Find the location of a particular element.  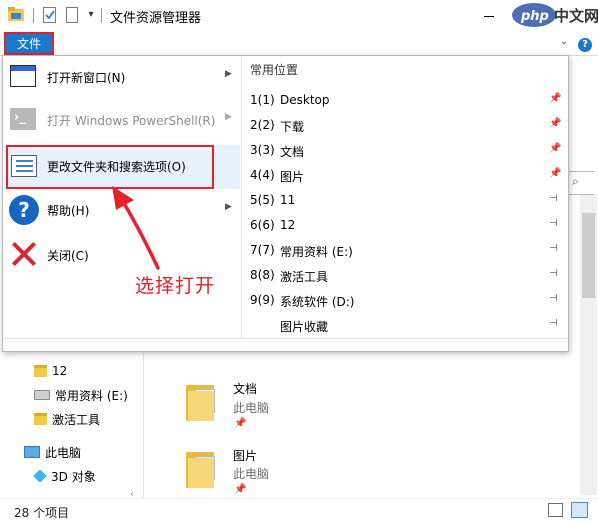

place-number: 9(9) is located at coordinates (262, 300).